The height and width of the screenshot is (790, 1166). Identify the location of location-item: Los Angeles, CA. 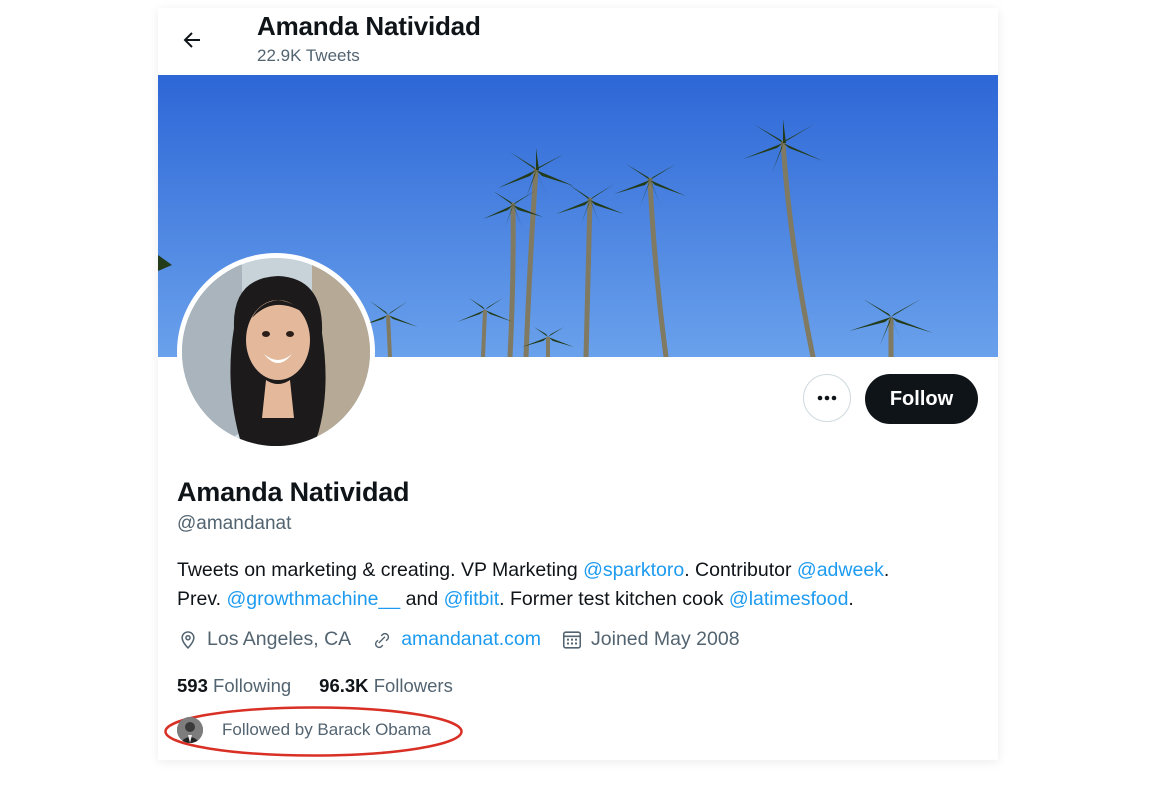
(264, 639).